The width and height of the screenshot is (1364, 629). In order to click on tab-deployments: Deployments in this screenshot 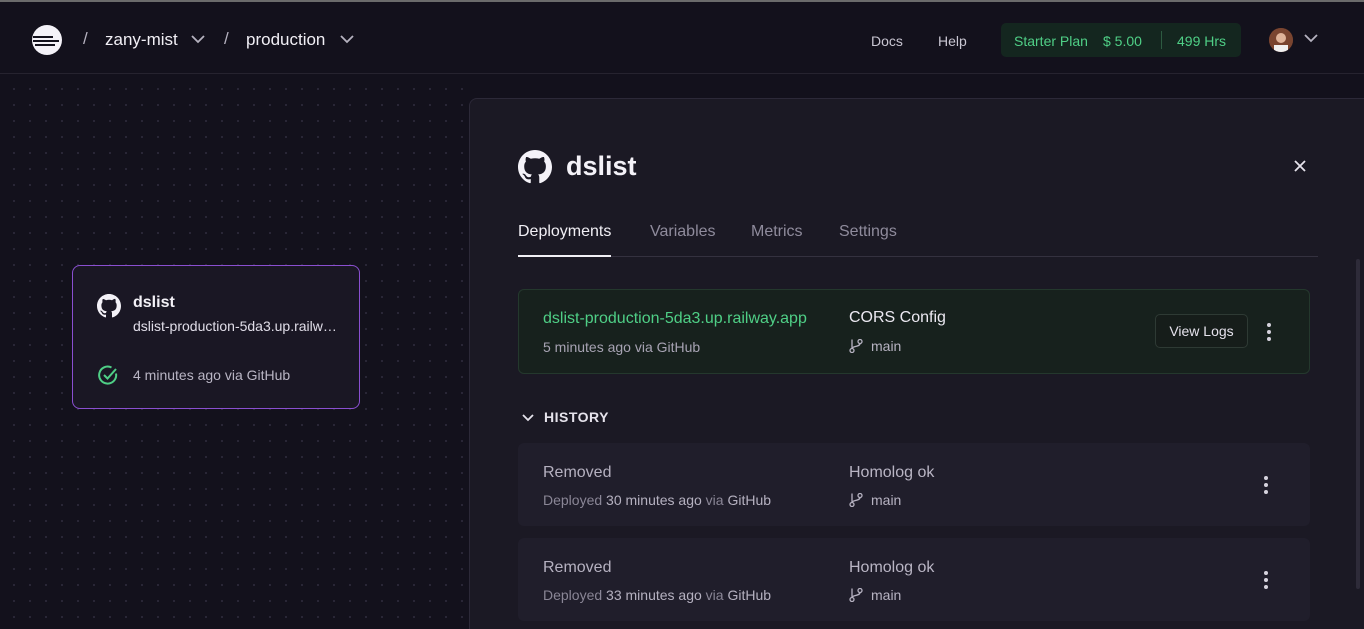, I will do `click(565, 240)`.